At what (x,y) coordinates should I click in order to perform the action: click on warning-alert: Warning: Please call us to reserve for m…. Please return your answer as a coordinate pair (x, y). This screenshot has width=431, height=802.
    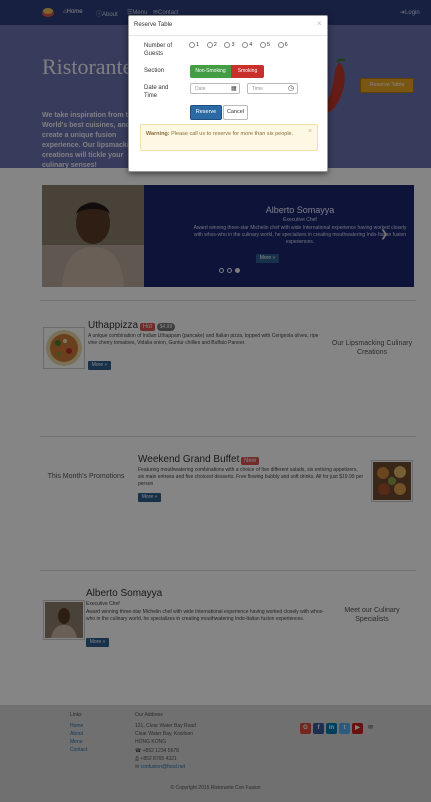
    Looking at the image, I should click on (229, 137).